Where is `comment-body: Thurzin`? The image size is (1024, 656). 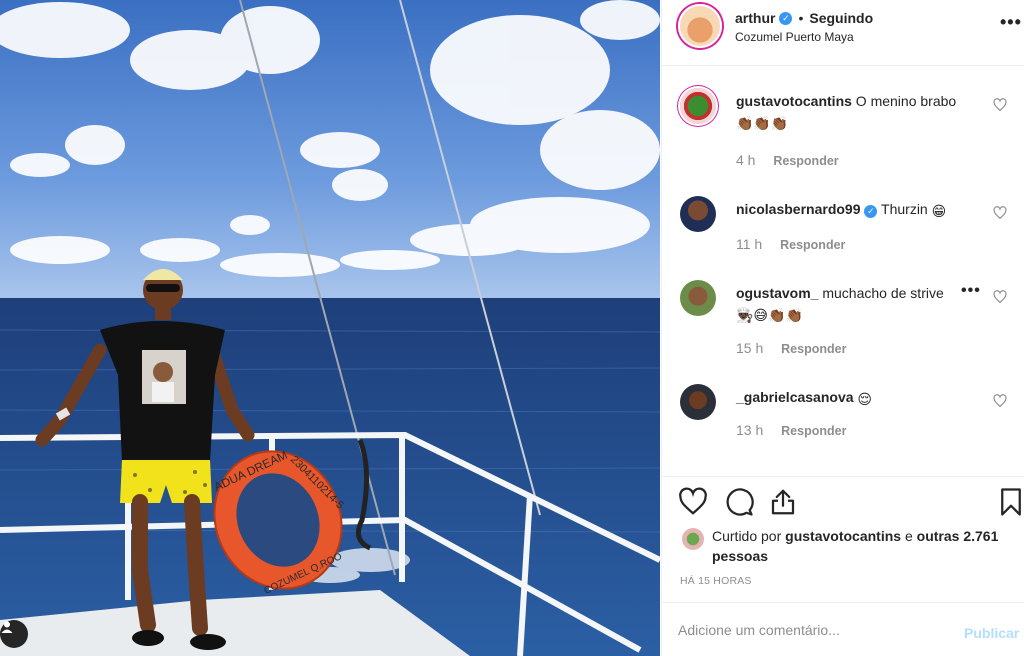 comment-body: Thurzin is located at coordinates (904, 209).